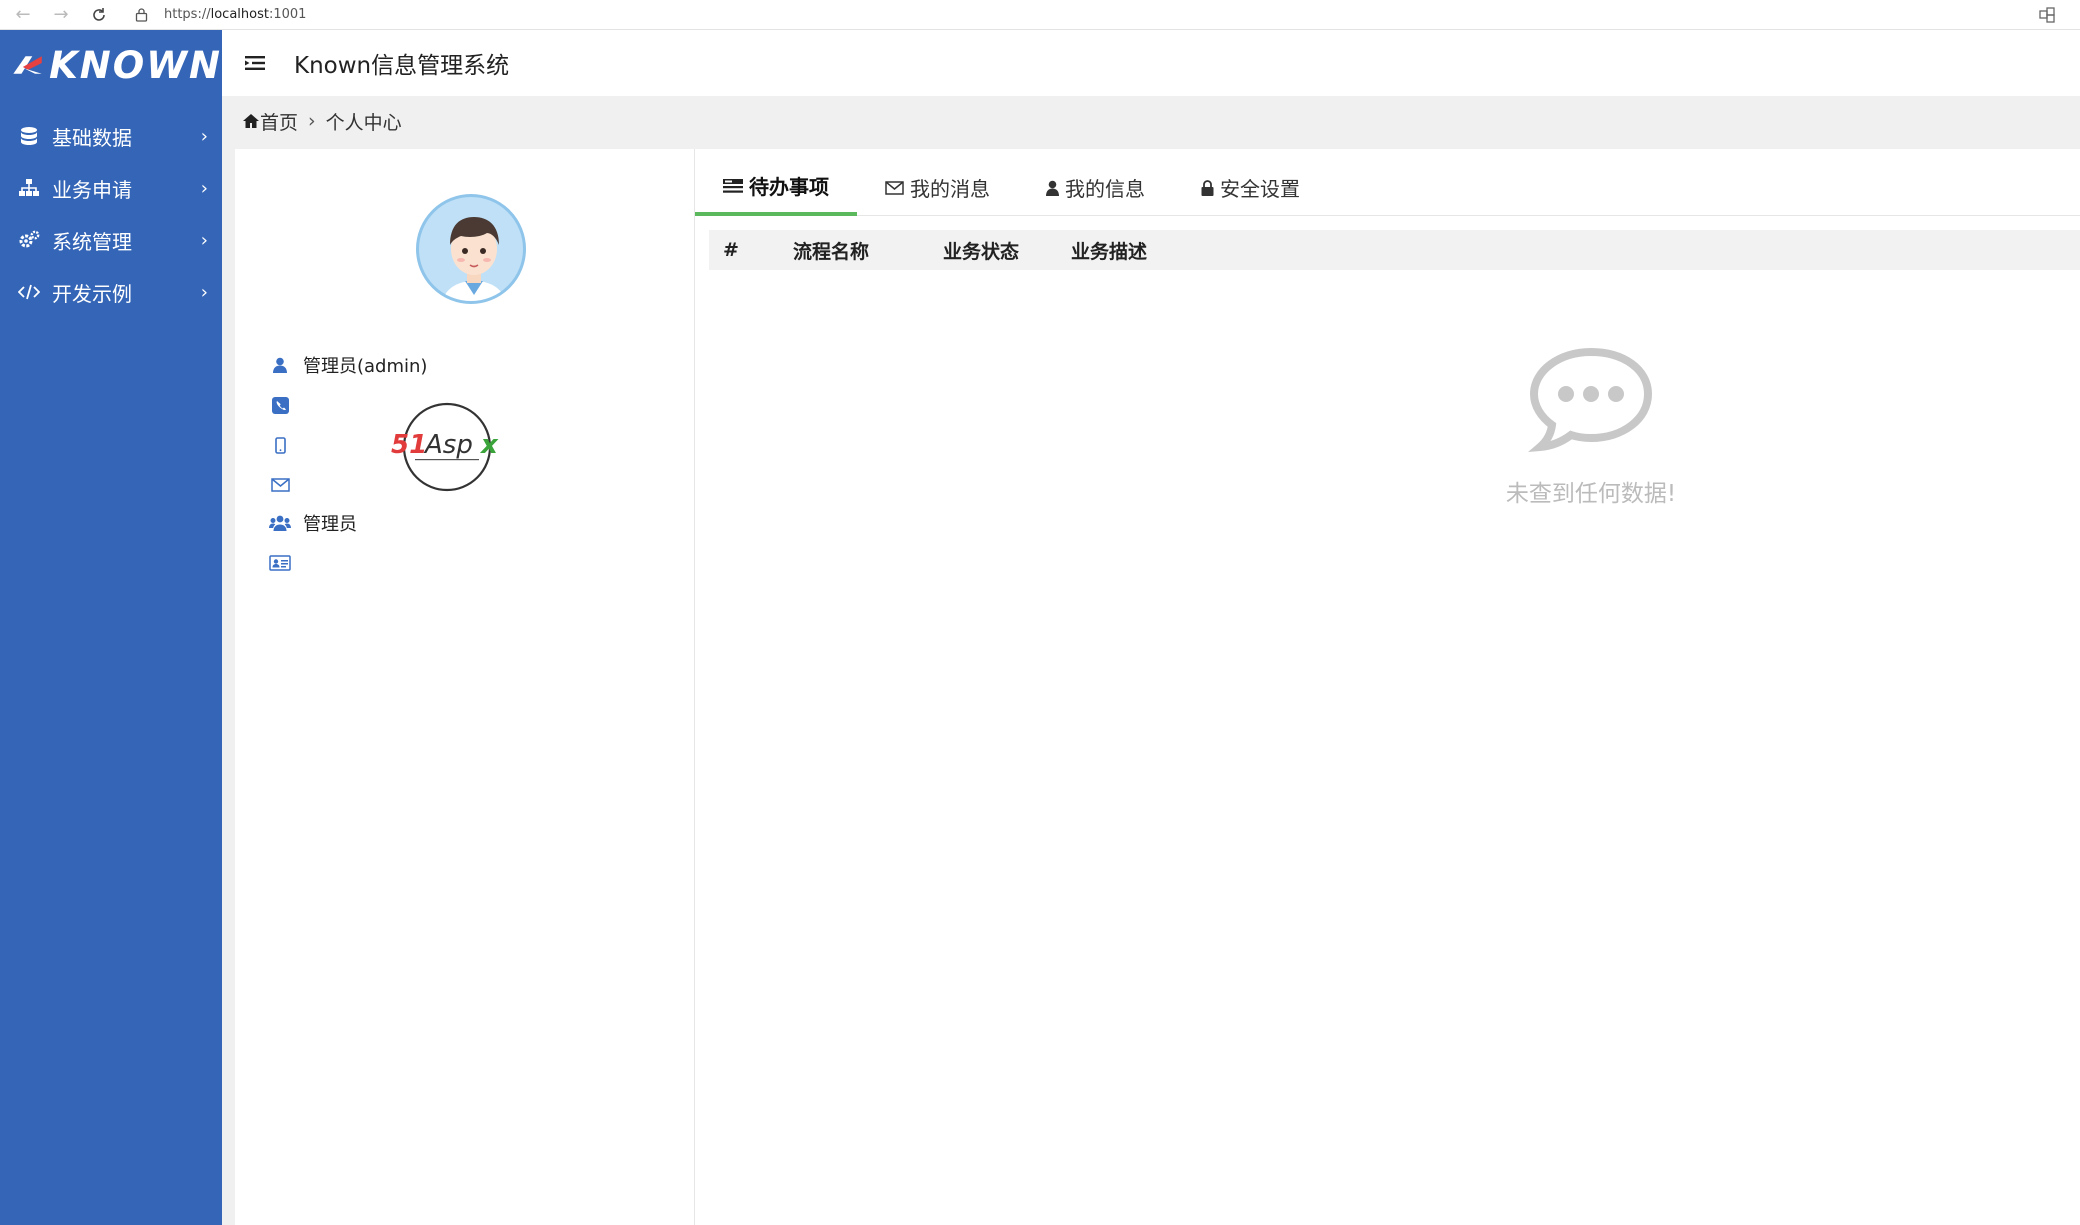  Describe the element at coordinates (280, 445) in the screenshot. I see `mobile-icon` at that location.